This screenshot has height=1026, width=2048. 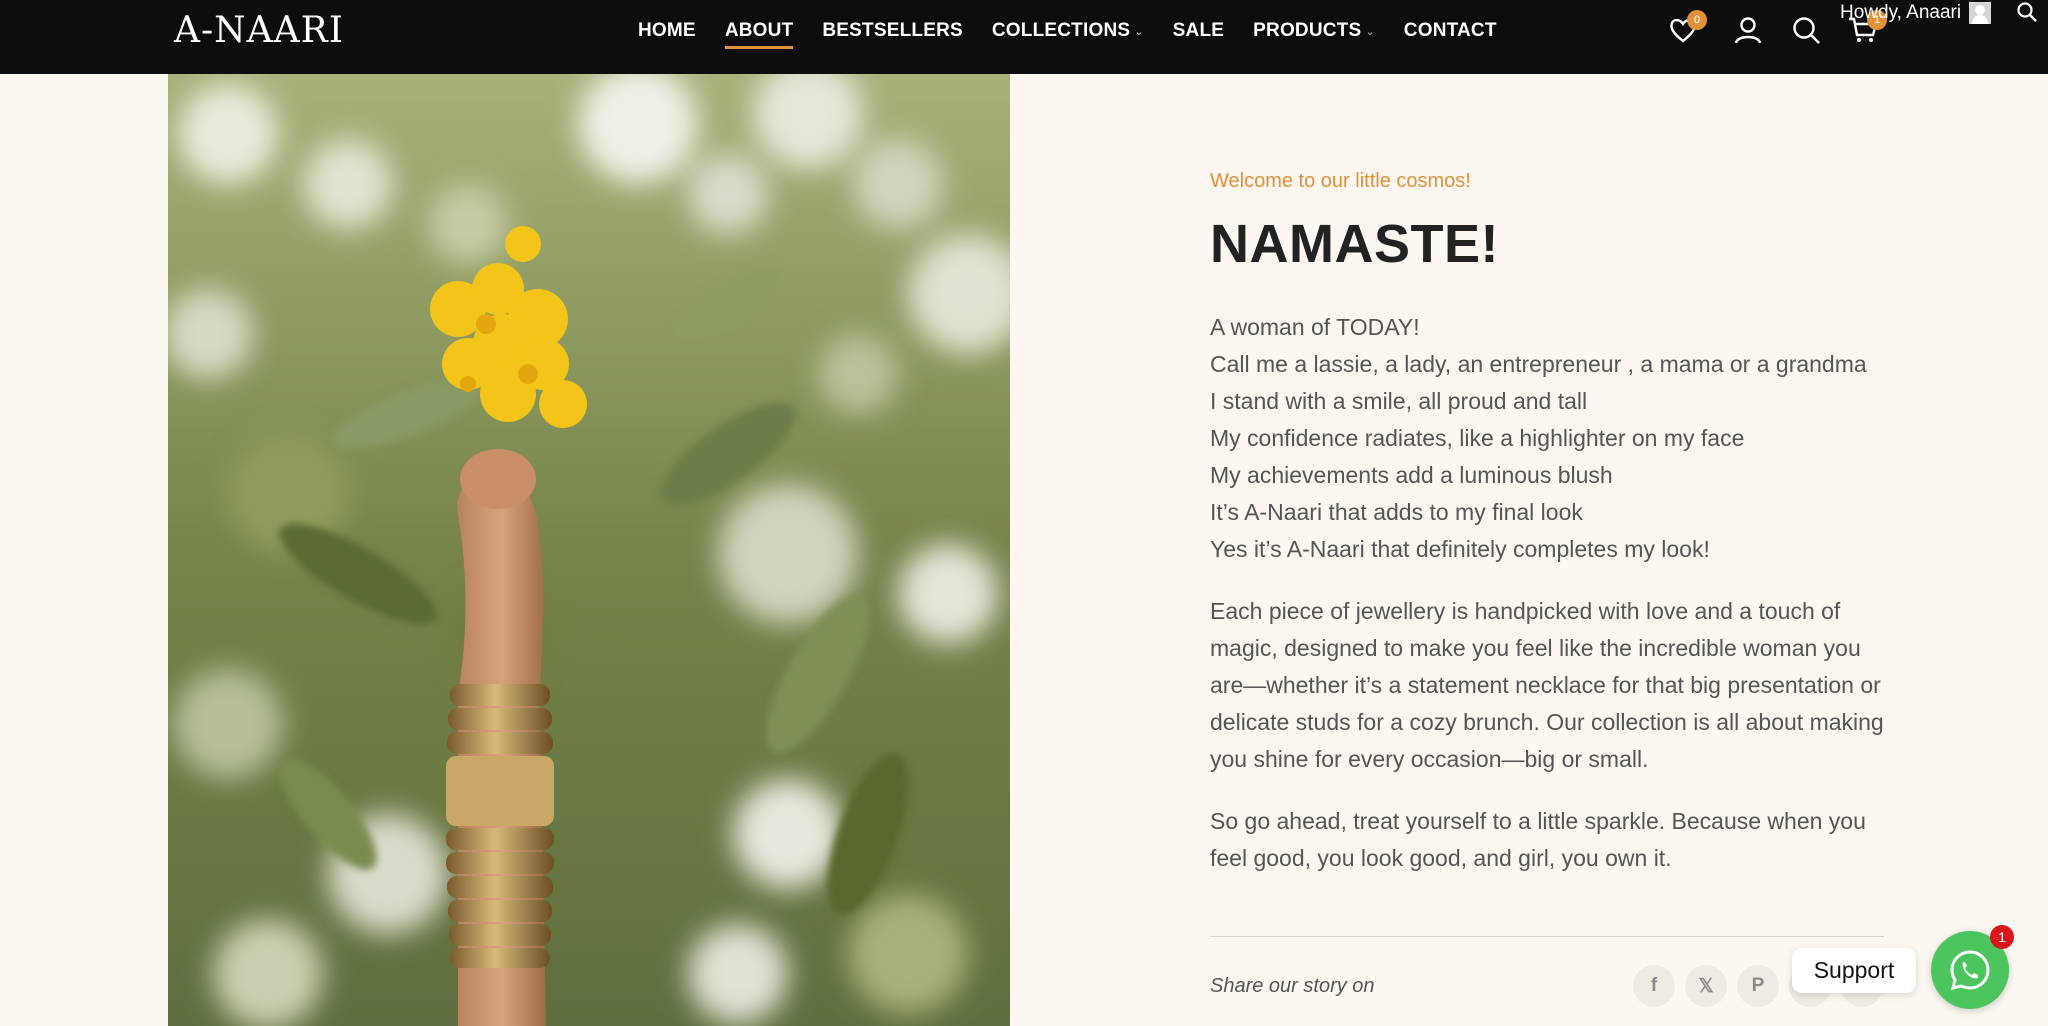 What do you see at coordinates (259, 30) in the screenshot?
I see `site-logo: A-NAARI` at bounding box center [259, 30].